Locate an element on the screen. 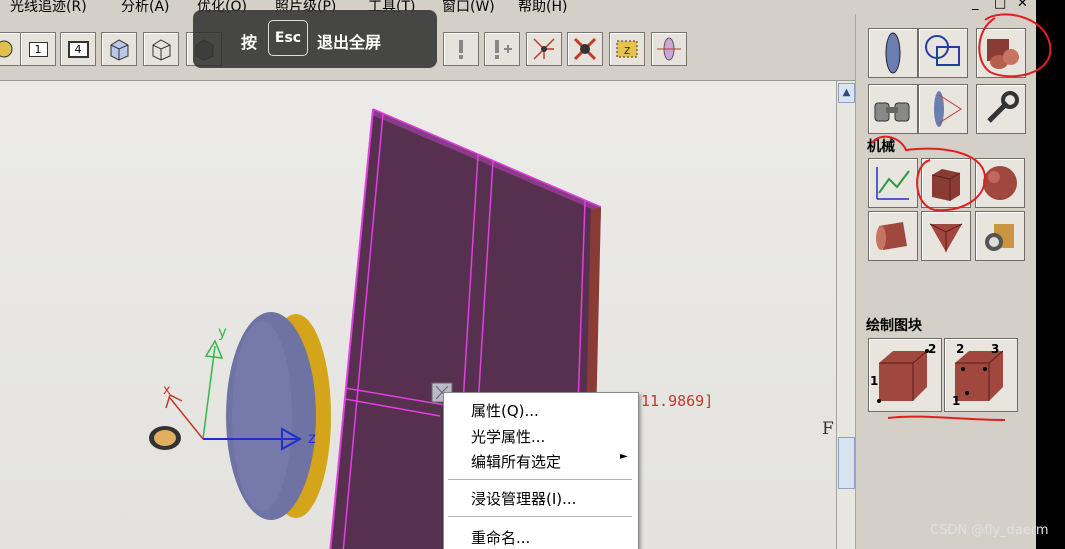 This screenshot has width=1065, height=549. lens-view-button is located at coordinates (669, 49).